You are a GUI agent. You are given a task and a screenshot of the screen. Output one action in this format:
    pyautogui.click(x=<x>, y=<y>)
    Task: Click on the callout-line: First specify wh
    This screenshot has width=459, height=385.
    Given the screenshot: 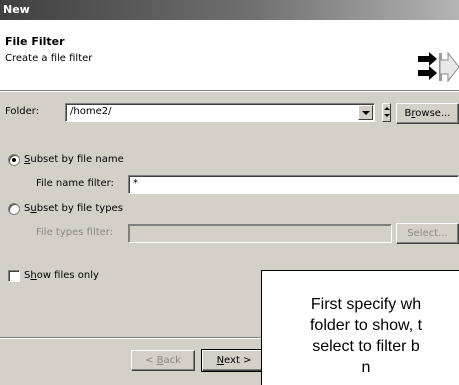 What is the action you would take?
    pyautogui.click(x=366, y=304)
    